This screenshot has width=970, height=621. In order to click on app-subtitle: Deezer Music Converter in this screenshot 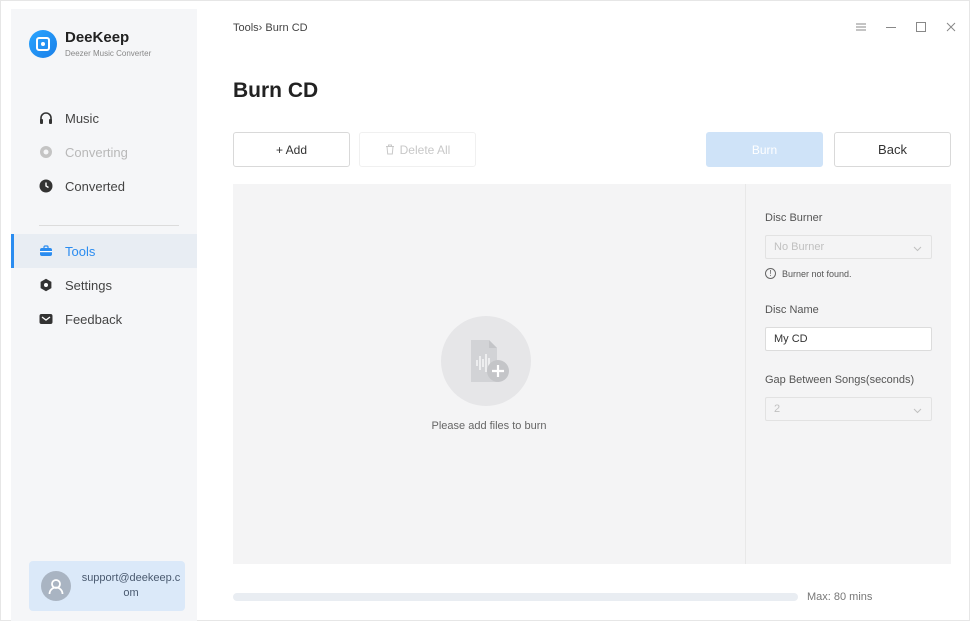, I will do `click(108, 53)`.